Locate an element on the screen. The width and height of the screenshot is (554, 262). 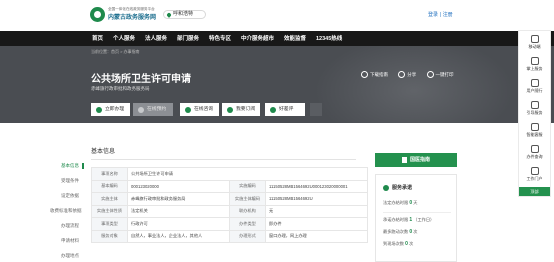
dock-mobile: 移动端 is located at coordinates (534, 42).